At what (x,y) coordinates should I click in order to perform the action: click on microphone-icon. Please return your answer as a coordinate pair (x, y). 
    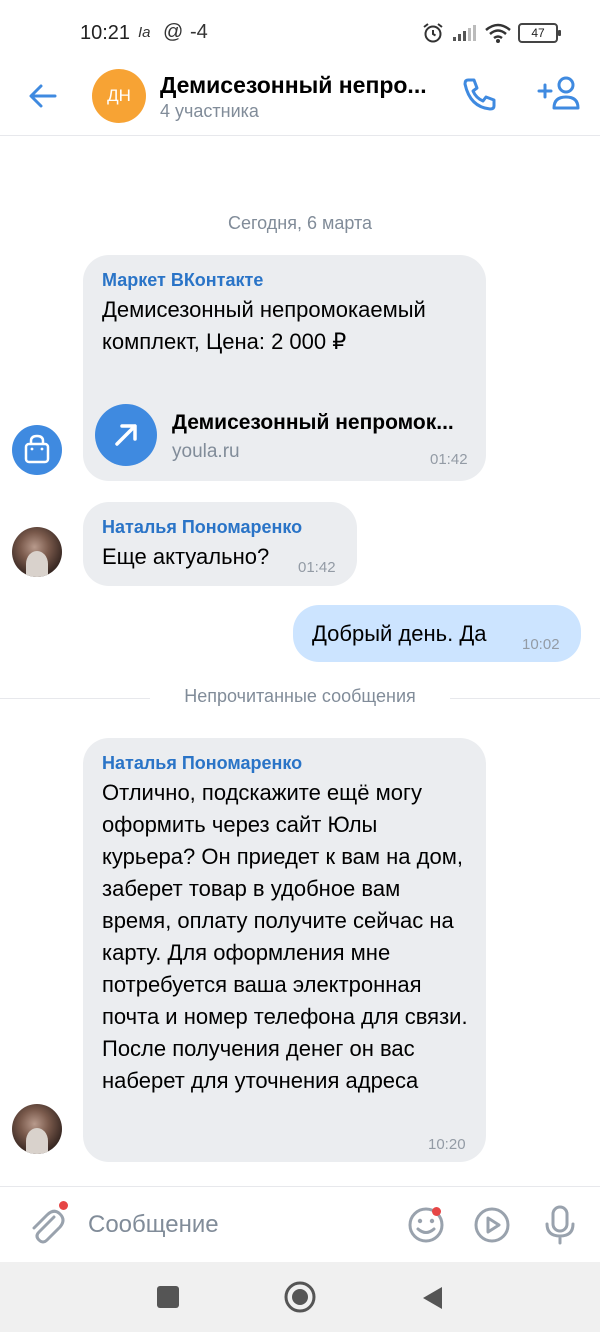
    Looking at the image, I should click on (560, 1225).